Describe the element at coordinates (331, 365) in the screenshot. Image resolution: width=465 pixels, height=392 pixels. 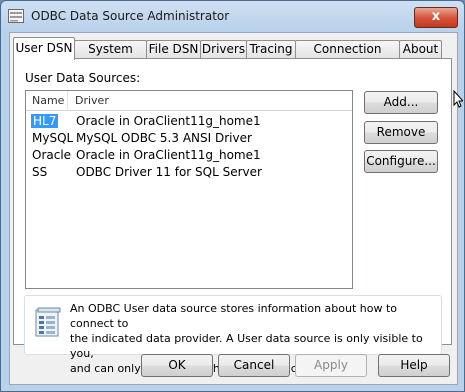
I see `apply-button: Apply` at that location.